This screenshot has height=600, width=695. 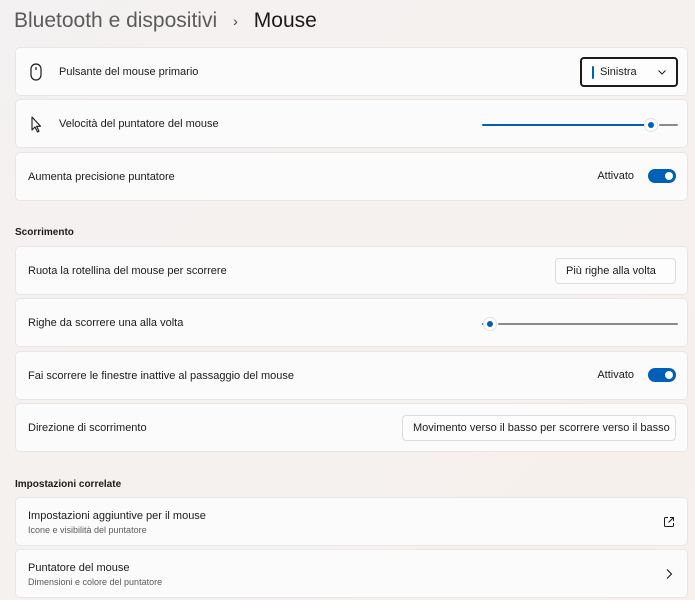 I want to click on pointer-settings-title: Puntatore del mouse, so click(x=79, y=568).